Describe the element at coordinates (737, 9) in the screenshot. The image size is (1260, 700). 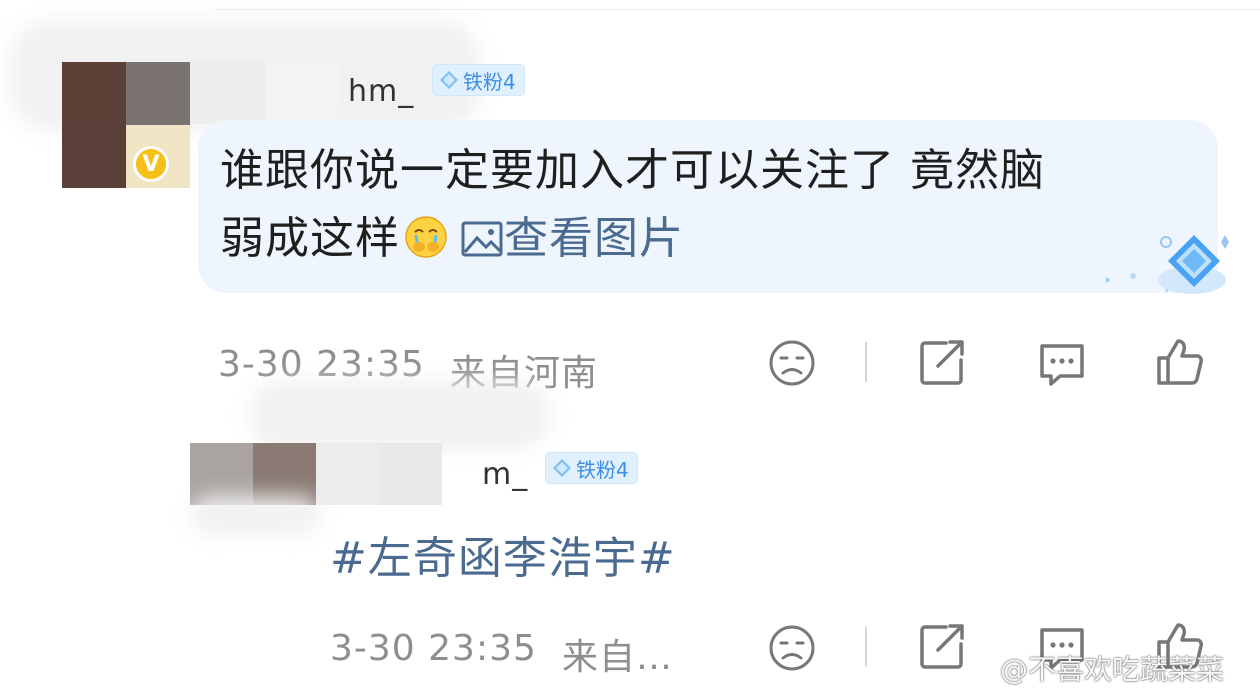
I see `top-divider` at that location.